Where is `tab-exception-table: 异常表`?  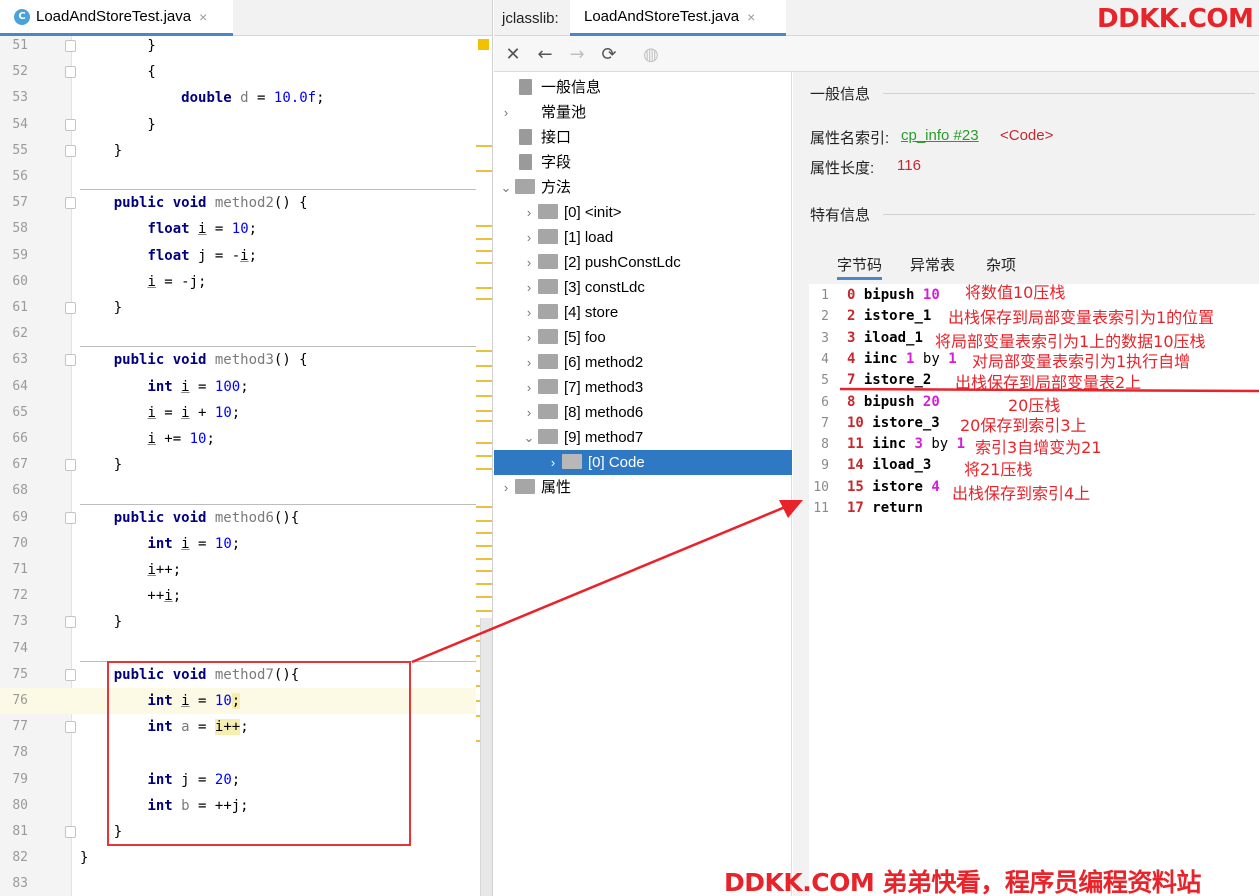
tab-exception-table: 异常表 is located at coordinates (932, 267).